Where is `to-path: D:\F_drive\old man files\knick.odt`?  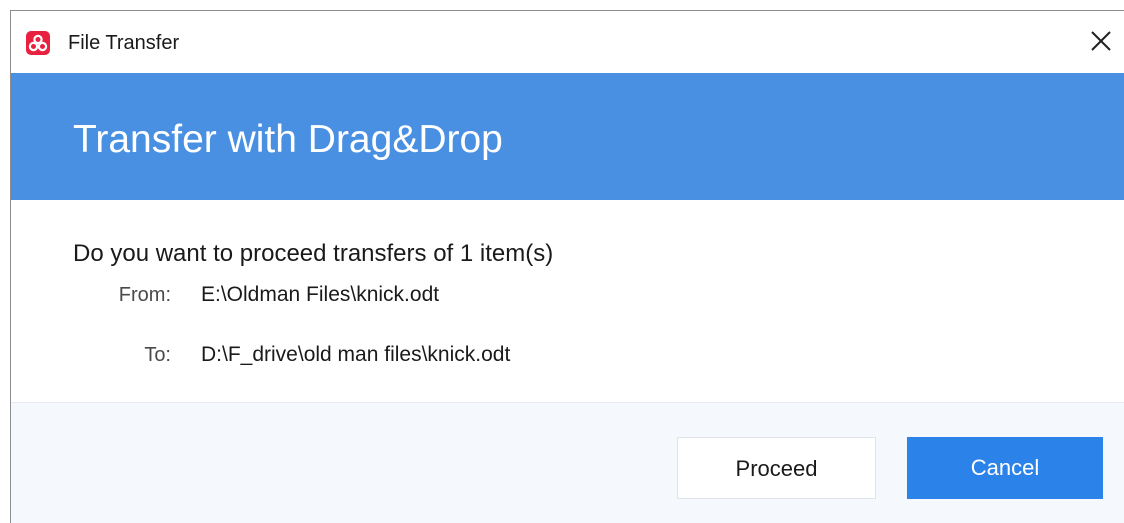 to-path: D:\F_drive\old man files\knick.odt is located at coordinates (356, 354).